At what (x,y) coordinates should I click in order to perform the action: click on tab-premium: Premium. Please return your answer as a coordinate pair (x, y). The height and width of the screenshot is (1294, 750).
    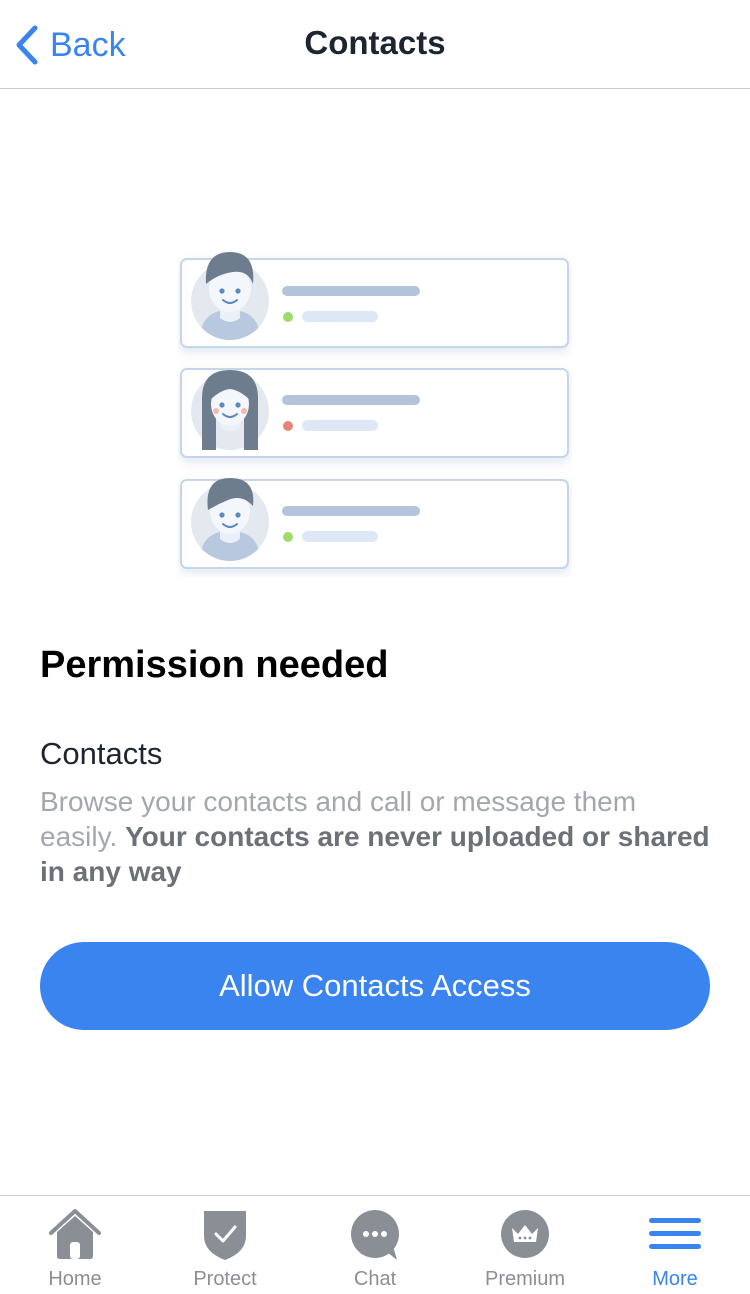
    Looking at the image, I should click on (525, 1245).